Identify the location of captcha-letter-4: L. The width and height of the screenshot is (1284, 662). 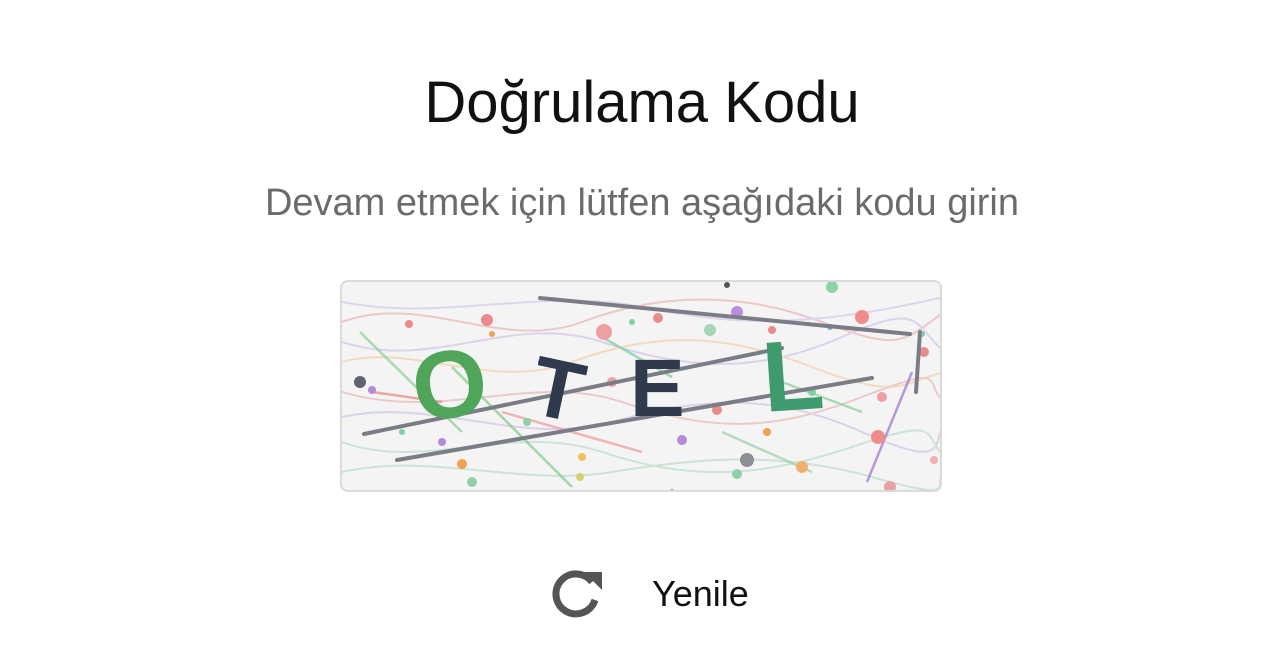
(792, 376).